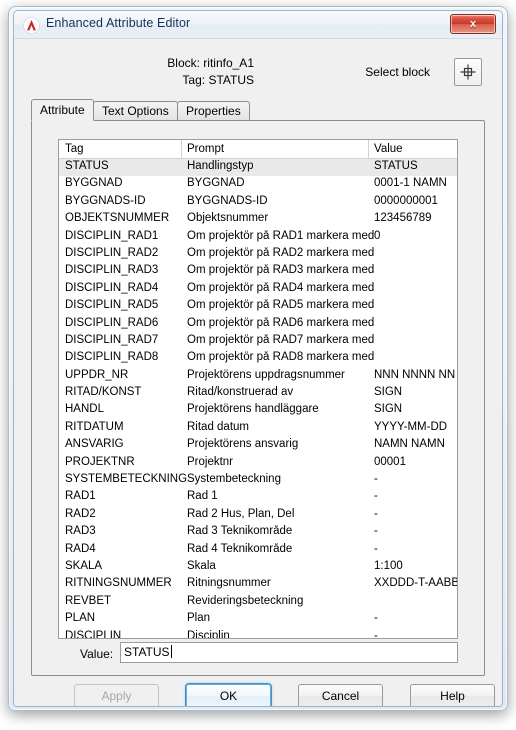  What do you see at coordinates (258, 619) in the screenshot?
I see `table-row: PLAN Plan -` at bounding box center [258, 619].